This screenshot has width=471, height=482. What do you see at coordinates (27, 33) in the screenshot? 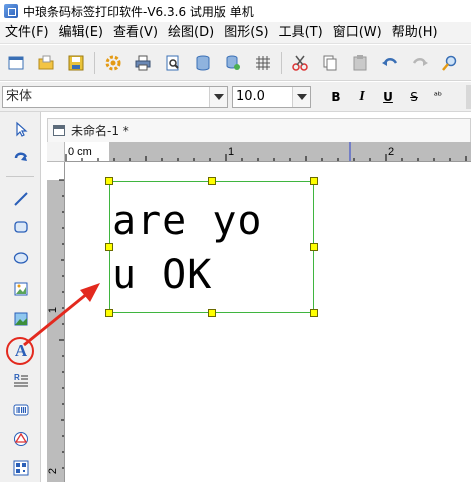
I see `menu-file: 文件(F)` at bounding box center [27, 33].